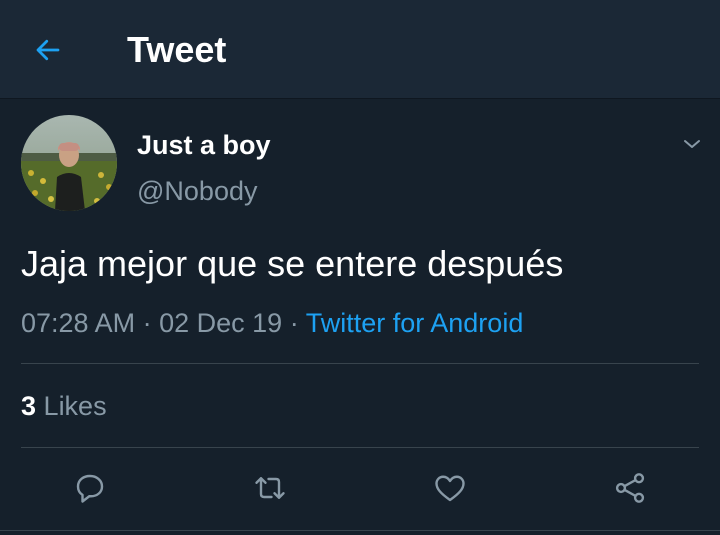  I want to click on tweet-menu-button, so click(692, 144).